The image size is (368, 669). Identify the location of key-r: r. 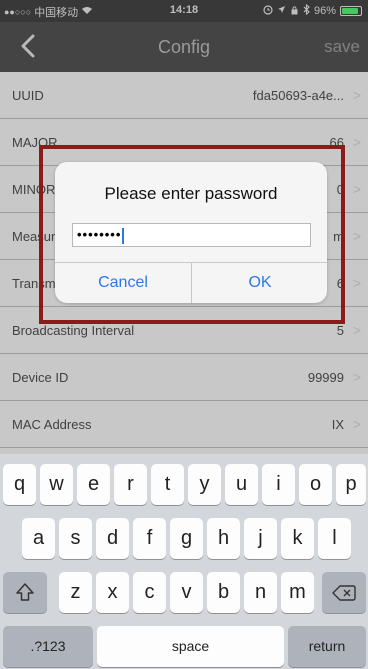
(130, 484).